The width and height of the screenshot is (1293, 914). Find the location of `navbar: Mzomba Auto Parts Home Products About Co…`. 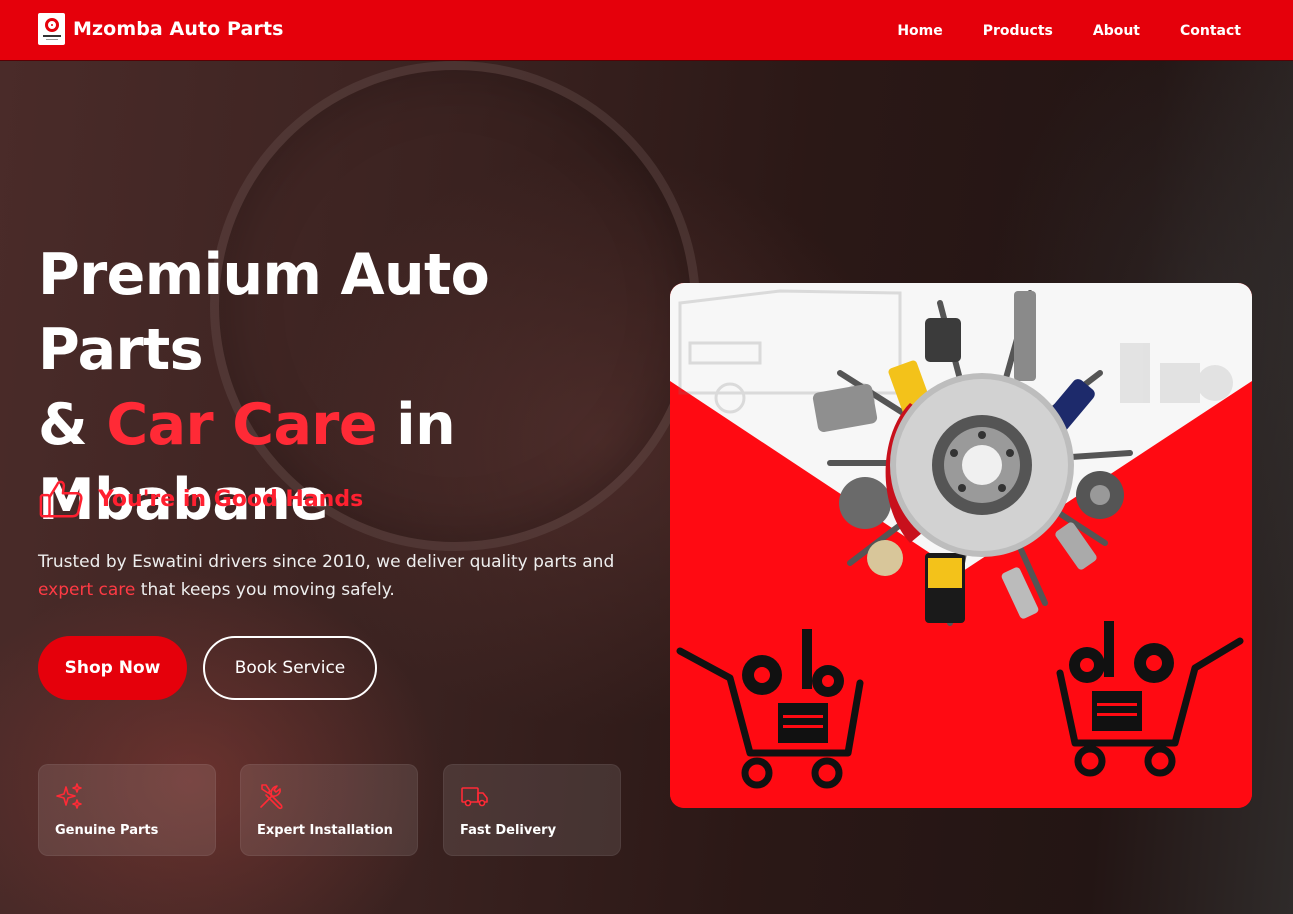

navbar: Mzomba Auto Parts Home Products About Co… is located at coordinates (646, 30).